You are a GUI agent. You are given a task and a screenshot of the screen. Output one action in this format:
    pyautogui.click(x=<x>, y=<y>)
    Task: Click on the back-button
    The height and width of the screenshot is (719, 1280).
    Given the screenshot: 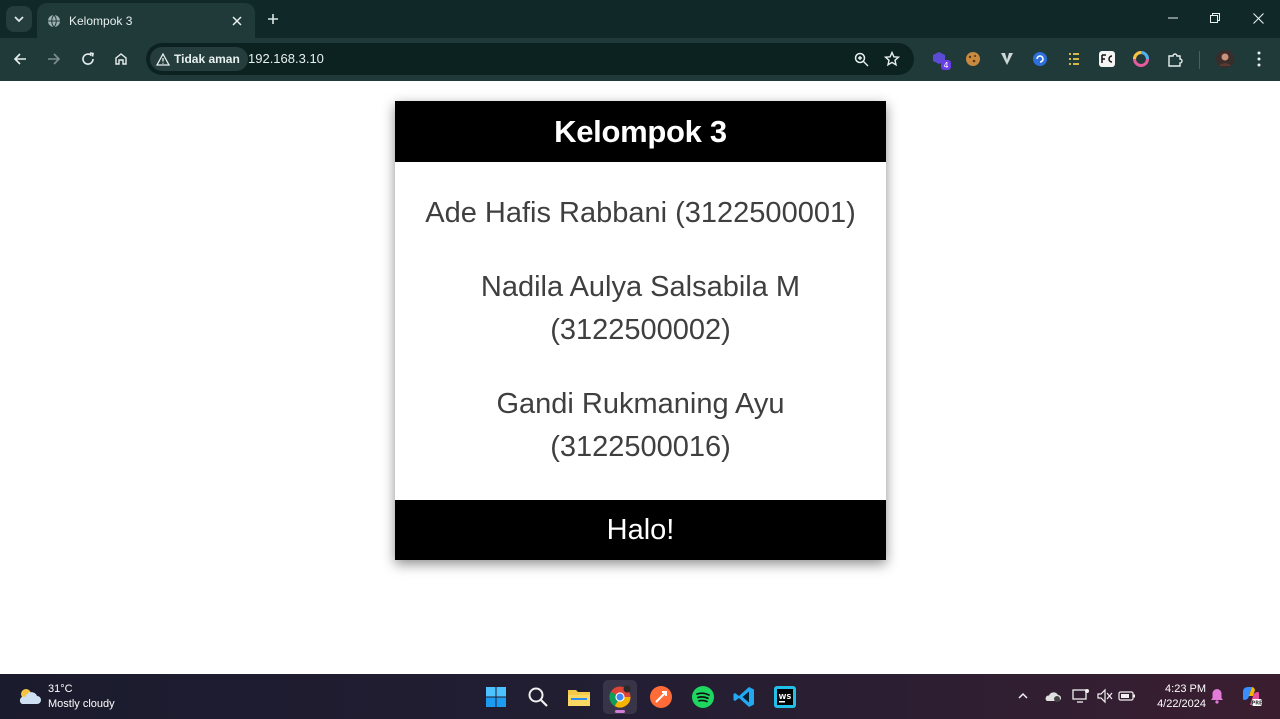 What is the action you would take?
    pyautogui.click(x=20, y=59)
    